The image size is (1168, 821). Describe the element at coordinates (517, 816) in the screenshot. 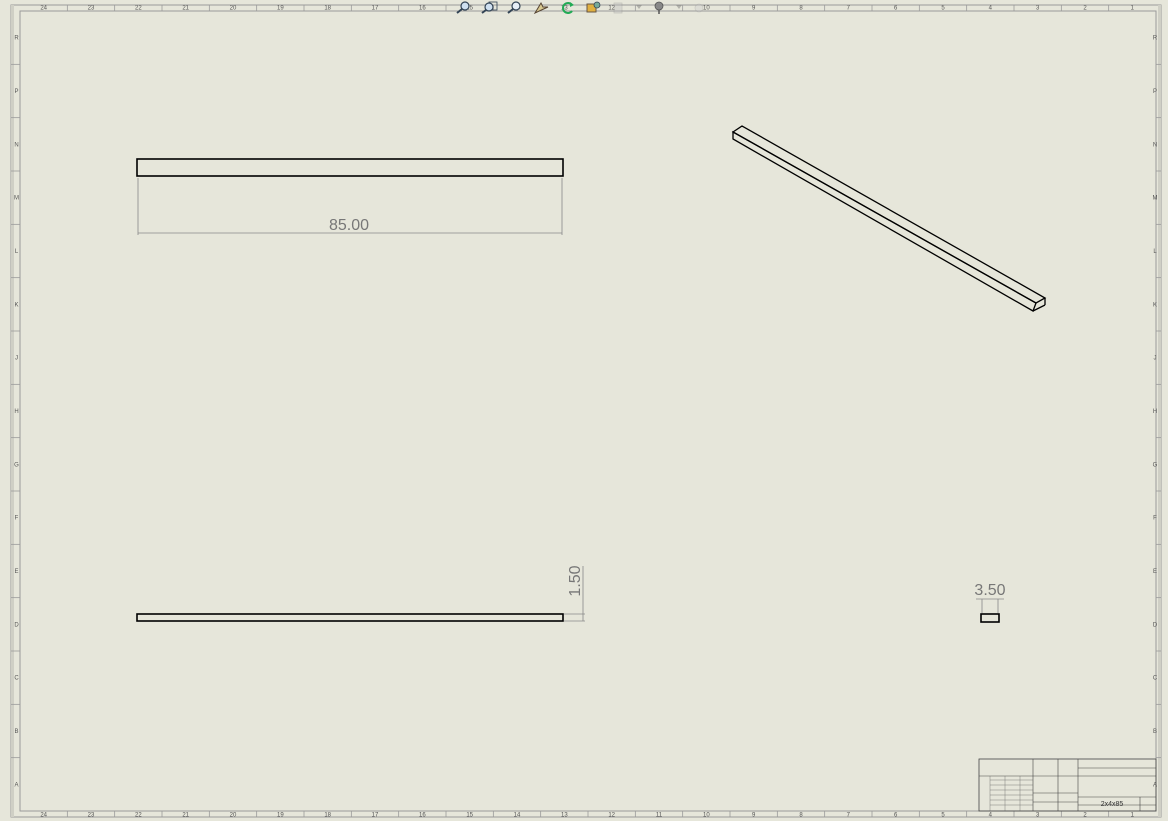

I see `bottom-zone-label: 14` at that location.